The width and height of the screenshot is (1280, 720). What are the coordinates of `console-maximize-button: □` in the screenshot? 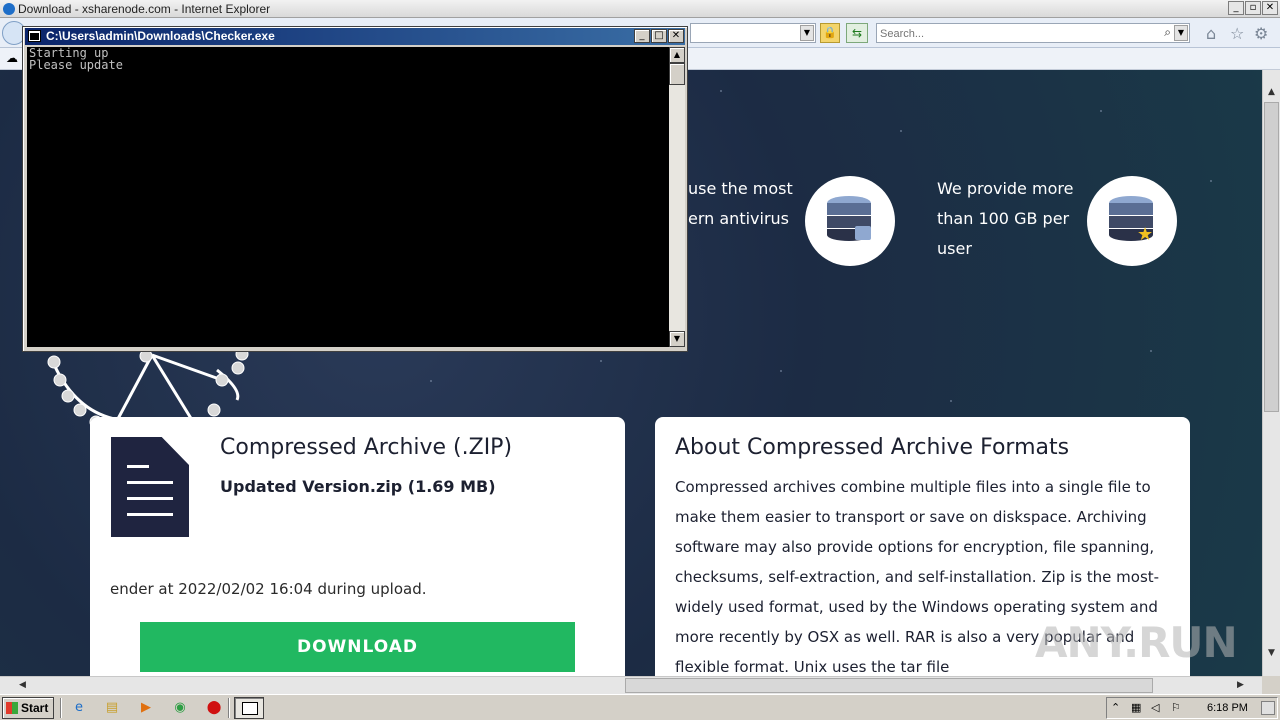 It's located at (659, 36).